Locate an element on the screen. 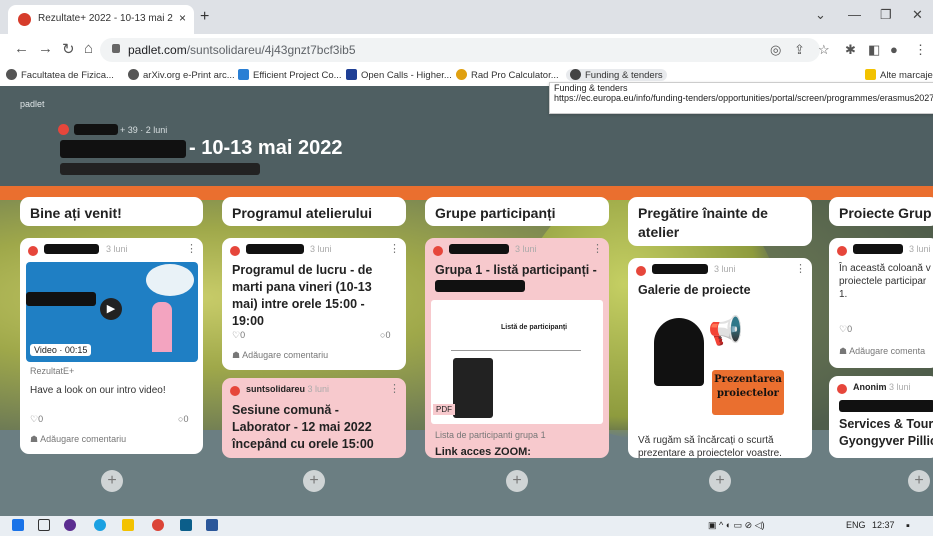 Image resolution: width=933 pixels, height=536 pixels. back-icon: ← is located at coordinates (21, 48).